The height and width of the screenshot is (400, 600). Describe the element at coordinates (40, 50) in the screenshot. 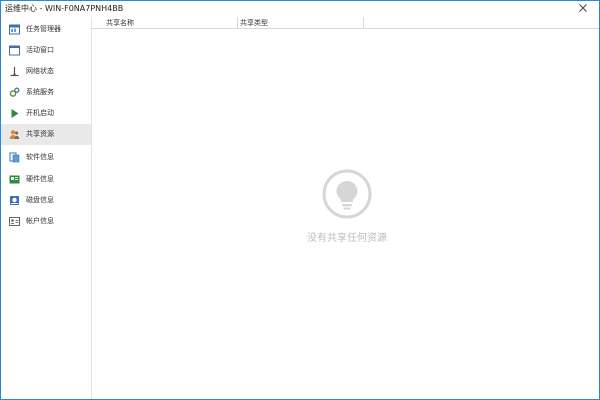

I see `sidebar-item-label: 活动窗口` at that location.